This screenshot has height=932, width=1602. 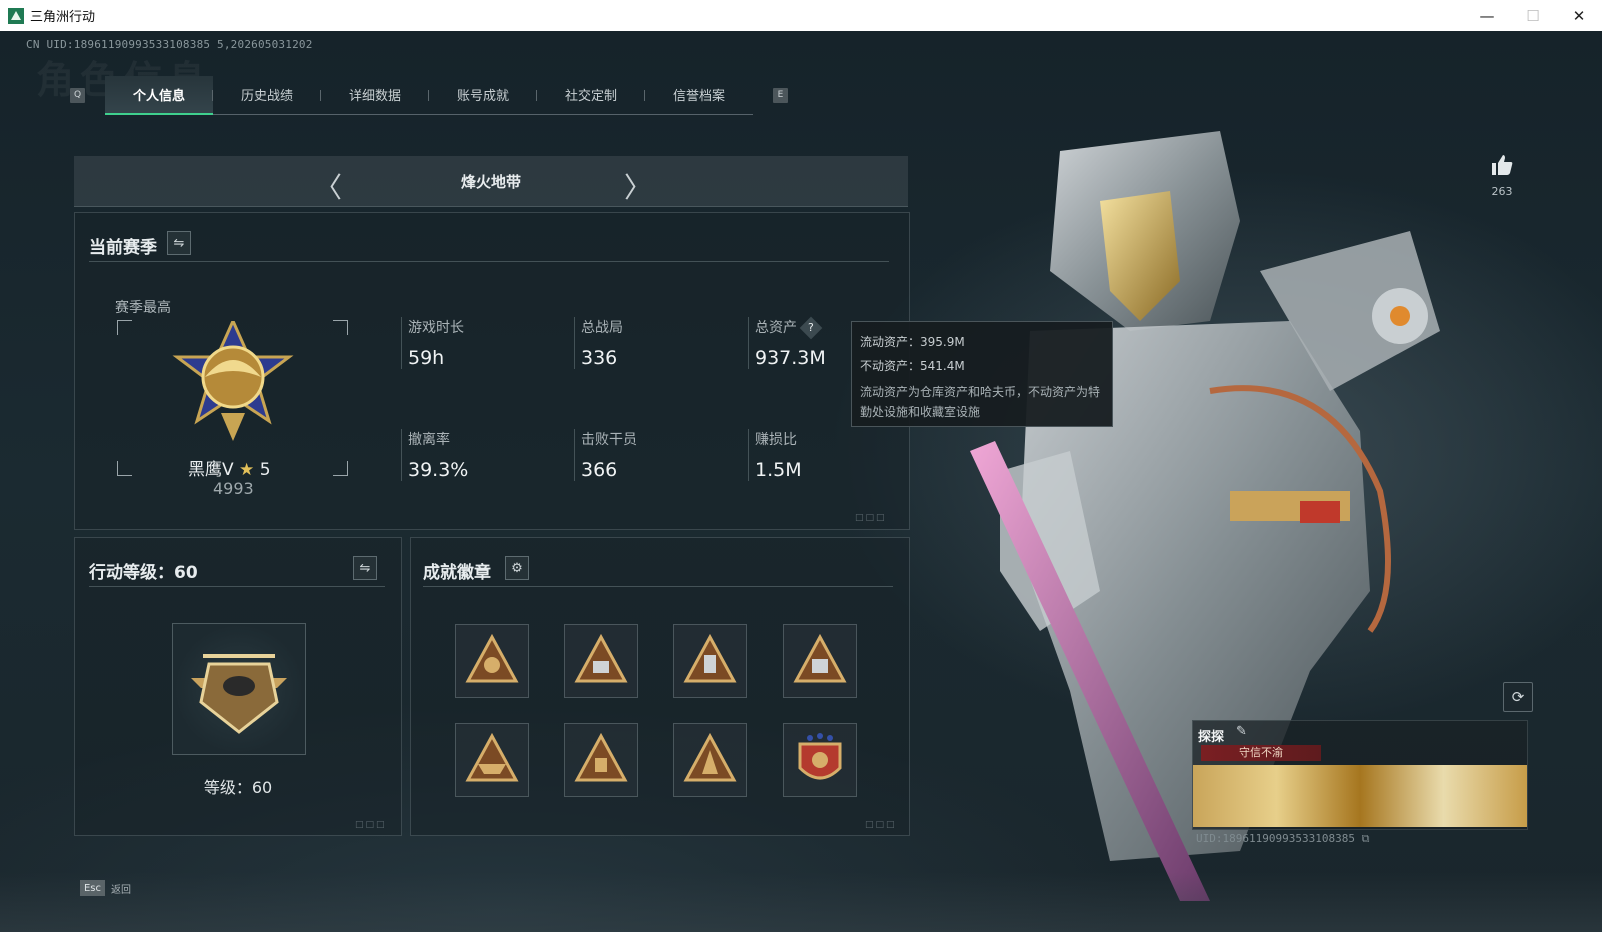 I want to click on tab-list: 个人信息 历史战绩 详细数据 账号成就 社交定制 信誉档案, so click(x=429, y=95).